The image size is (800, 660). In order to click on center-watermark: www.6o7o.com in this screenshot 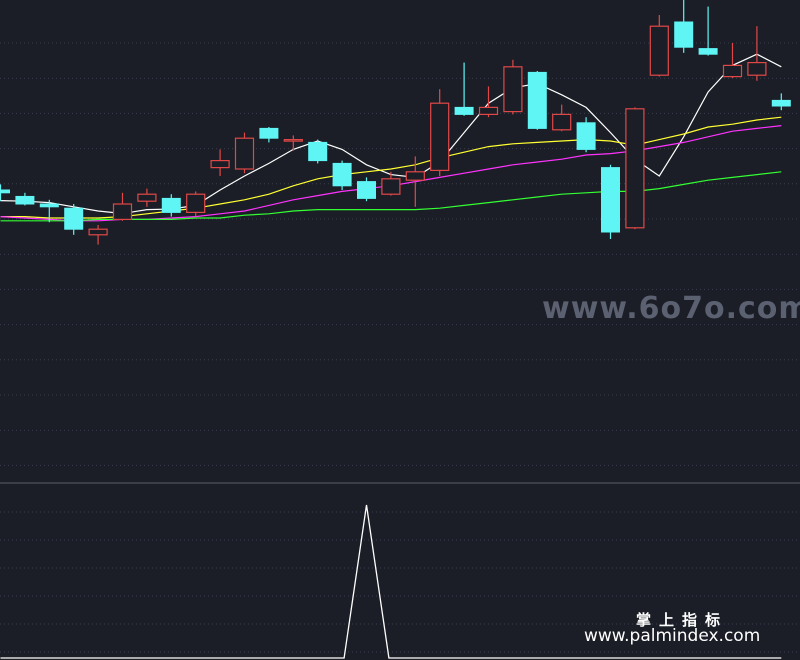, I will do `click(671, 308)`.